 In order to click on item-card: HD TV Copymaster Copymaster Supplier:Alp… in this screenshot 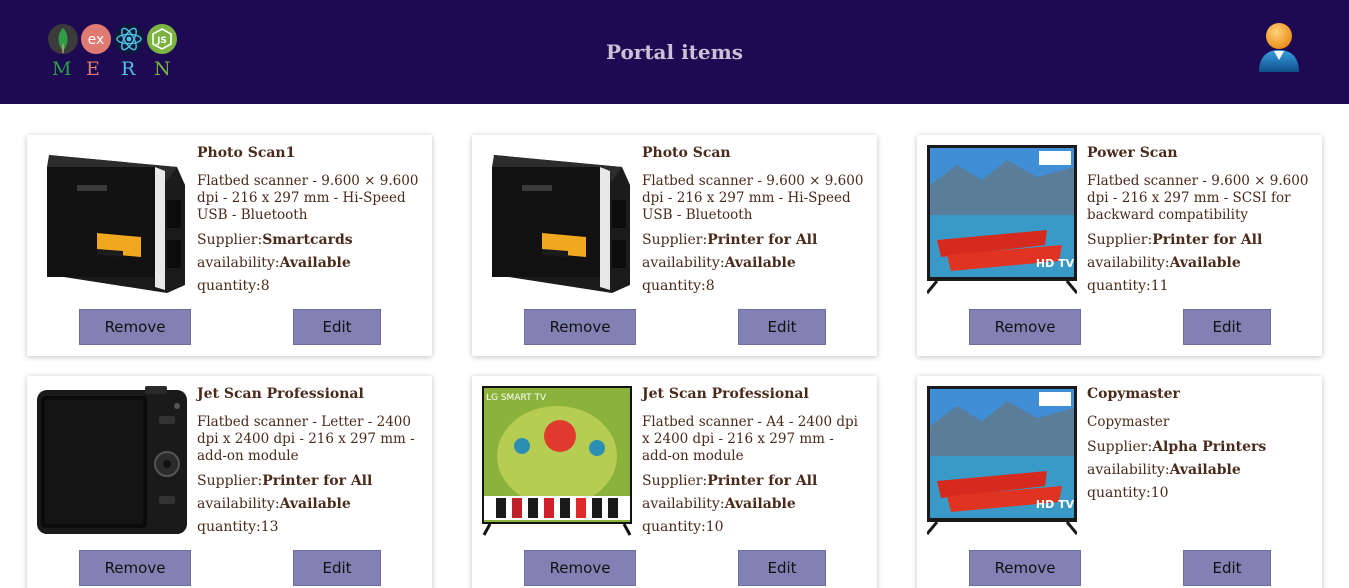, I will do `click(1119, 482)`.